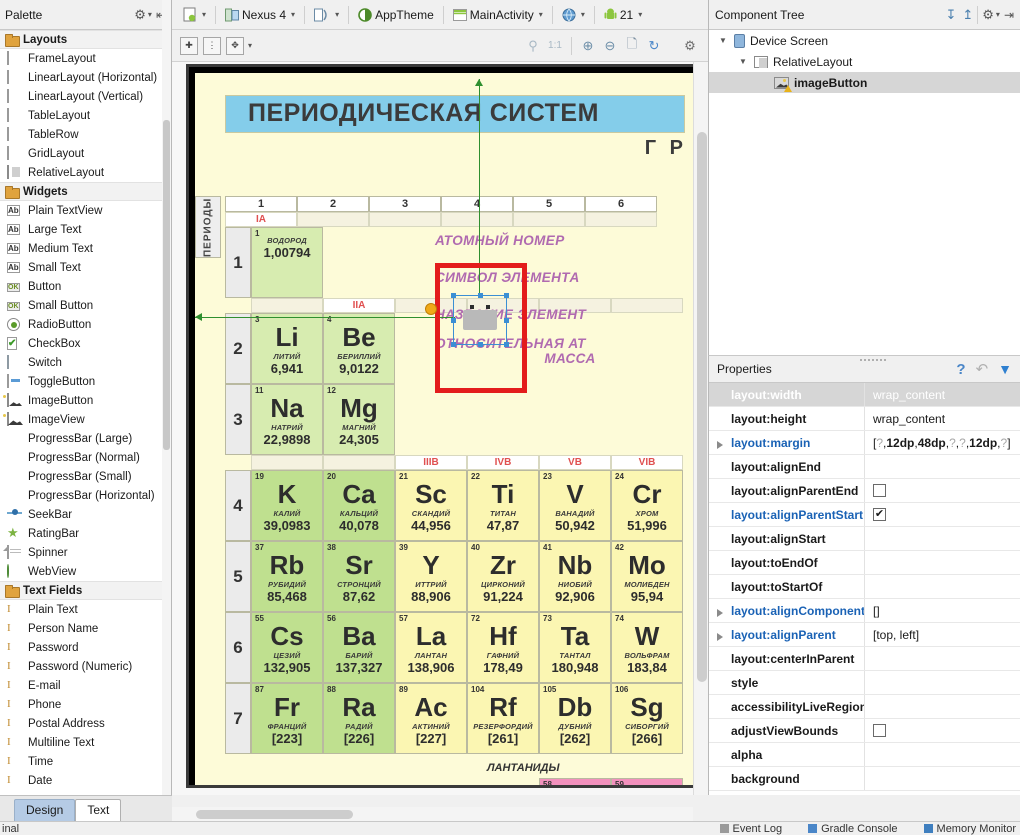 This screenshot has height=835, width=1020. I want to click on collapse-all-icon: ↥, so click(967, 15).